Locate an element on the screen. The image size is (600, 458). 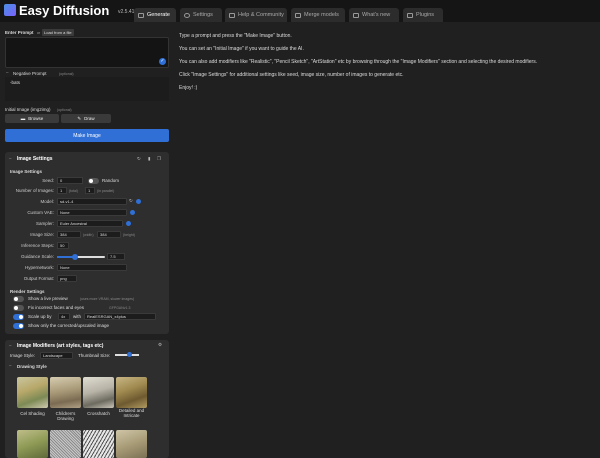
output-format-label: Output Format: is located at coordinates (38, 278).